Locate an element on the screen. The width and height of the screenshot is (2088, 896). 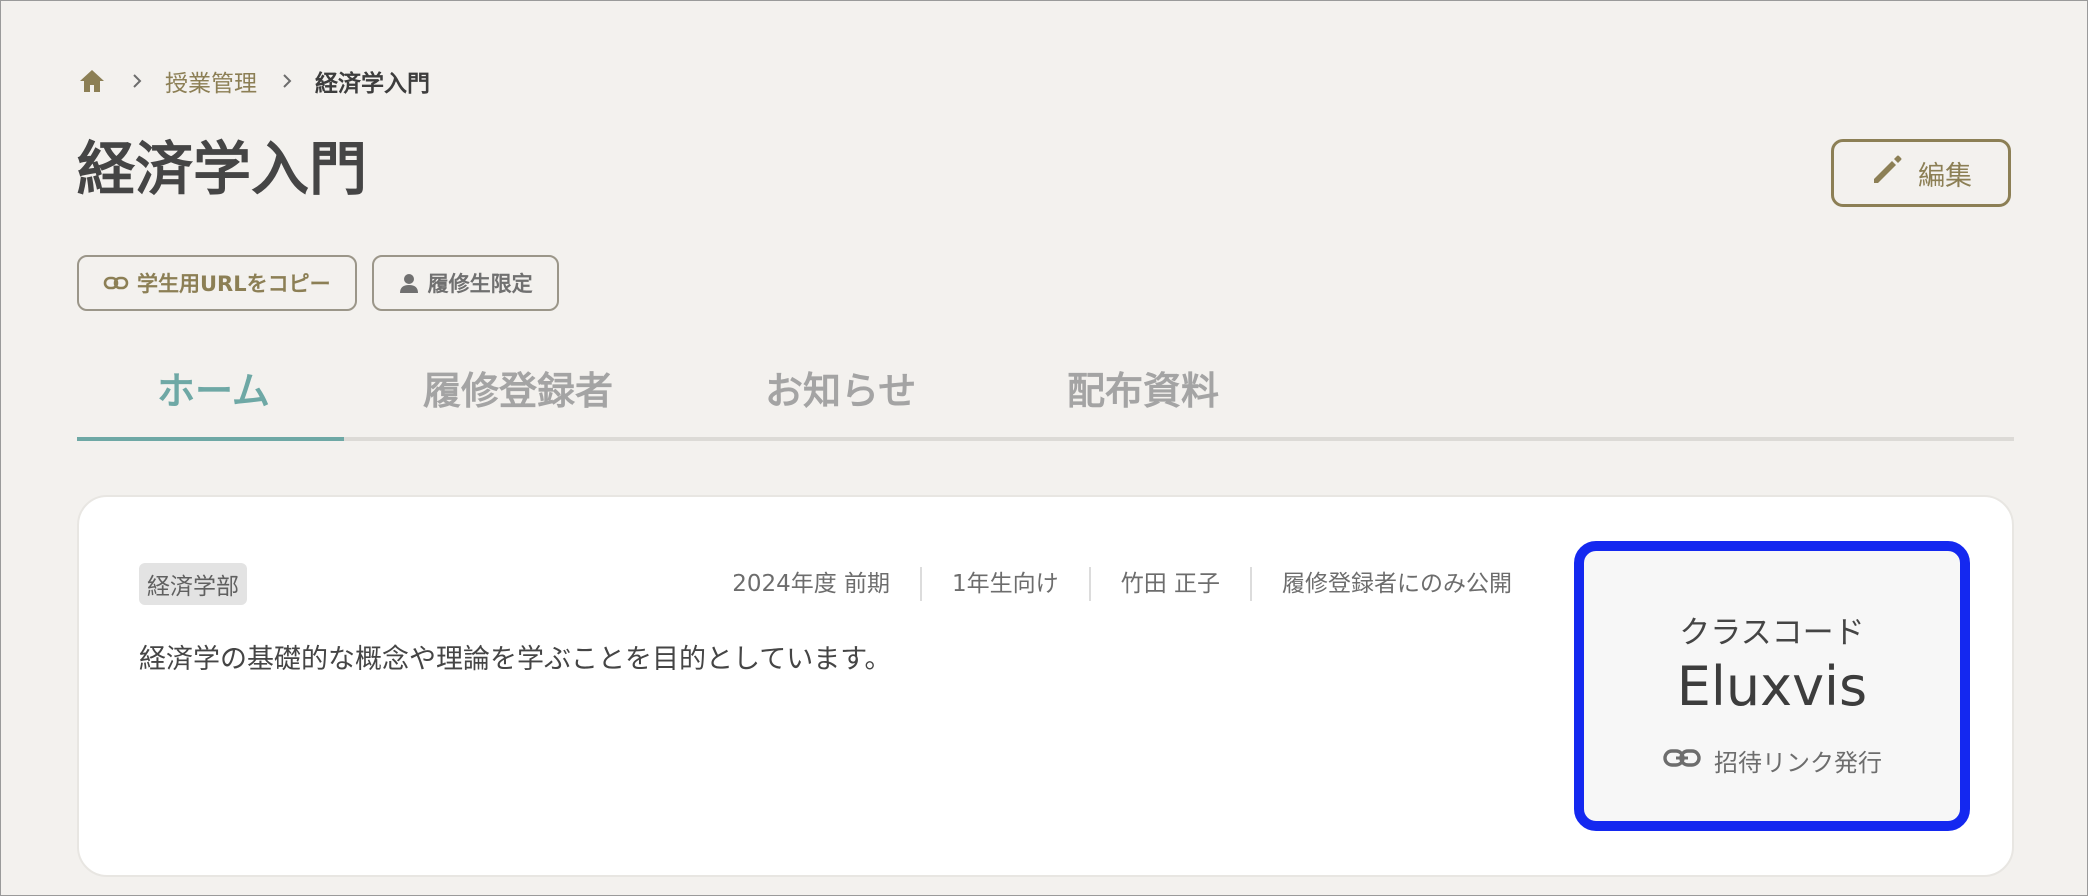
tab-handouts: 配布資料 is located at coordinates (1143, 391).